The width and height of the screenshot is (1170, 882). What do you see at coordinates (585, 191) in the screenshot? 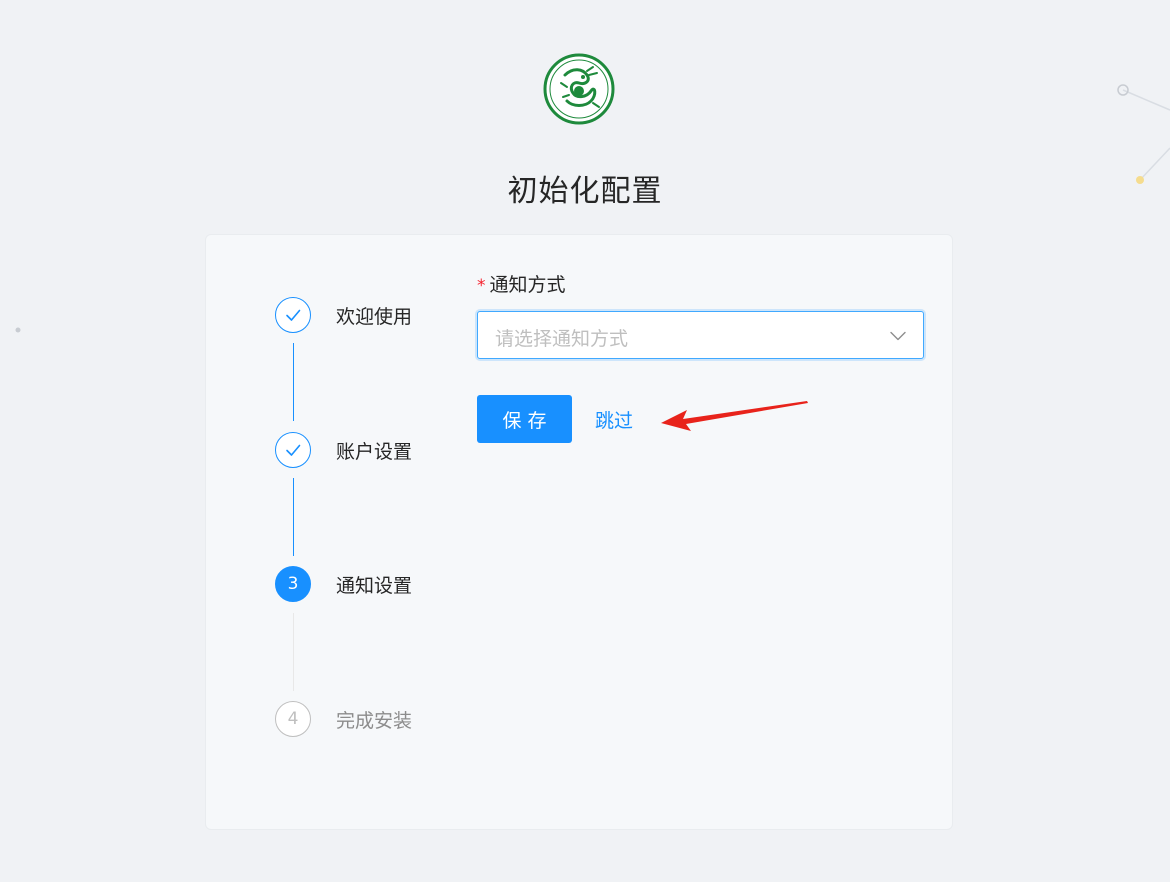
I see `page-title: 初始化配置` at bounding box center [585, 191].